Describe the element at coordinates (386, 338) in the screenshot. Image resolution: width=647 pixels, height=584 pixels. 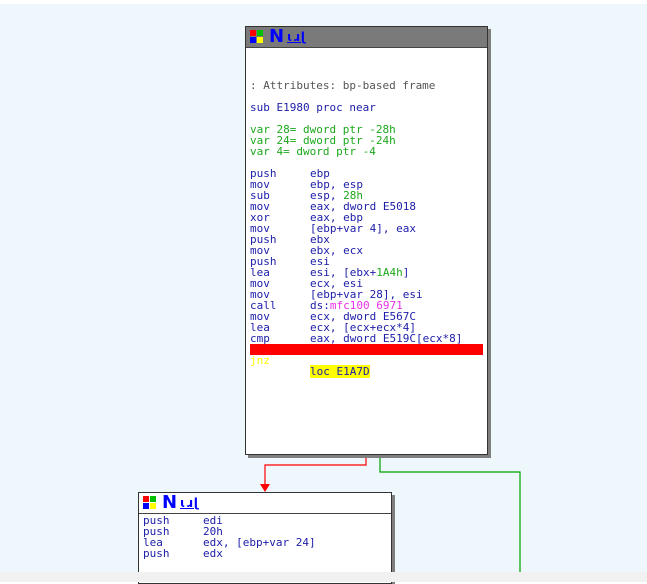
I see `operand: eax, dword E519C[ecx*8]` at that location.